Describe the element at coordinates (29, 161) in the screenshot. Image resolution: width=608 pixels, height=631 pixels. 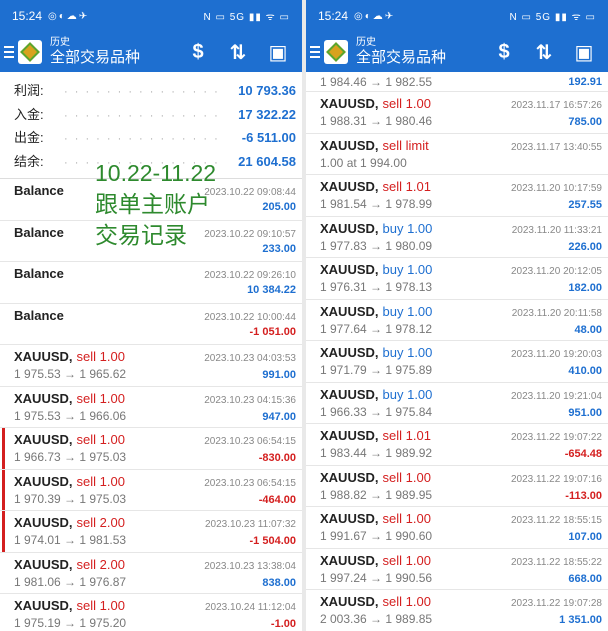
I see `summary-label: 结余:` at that location.